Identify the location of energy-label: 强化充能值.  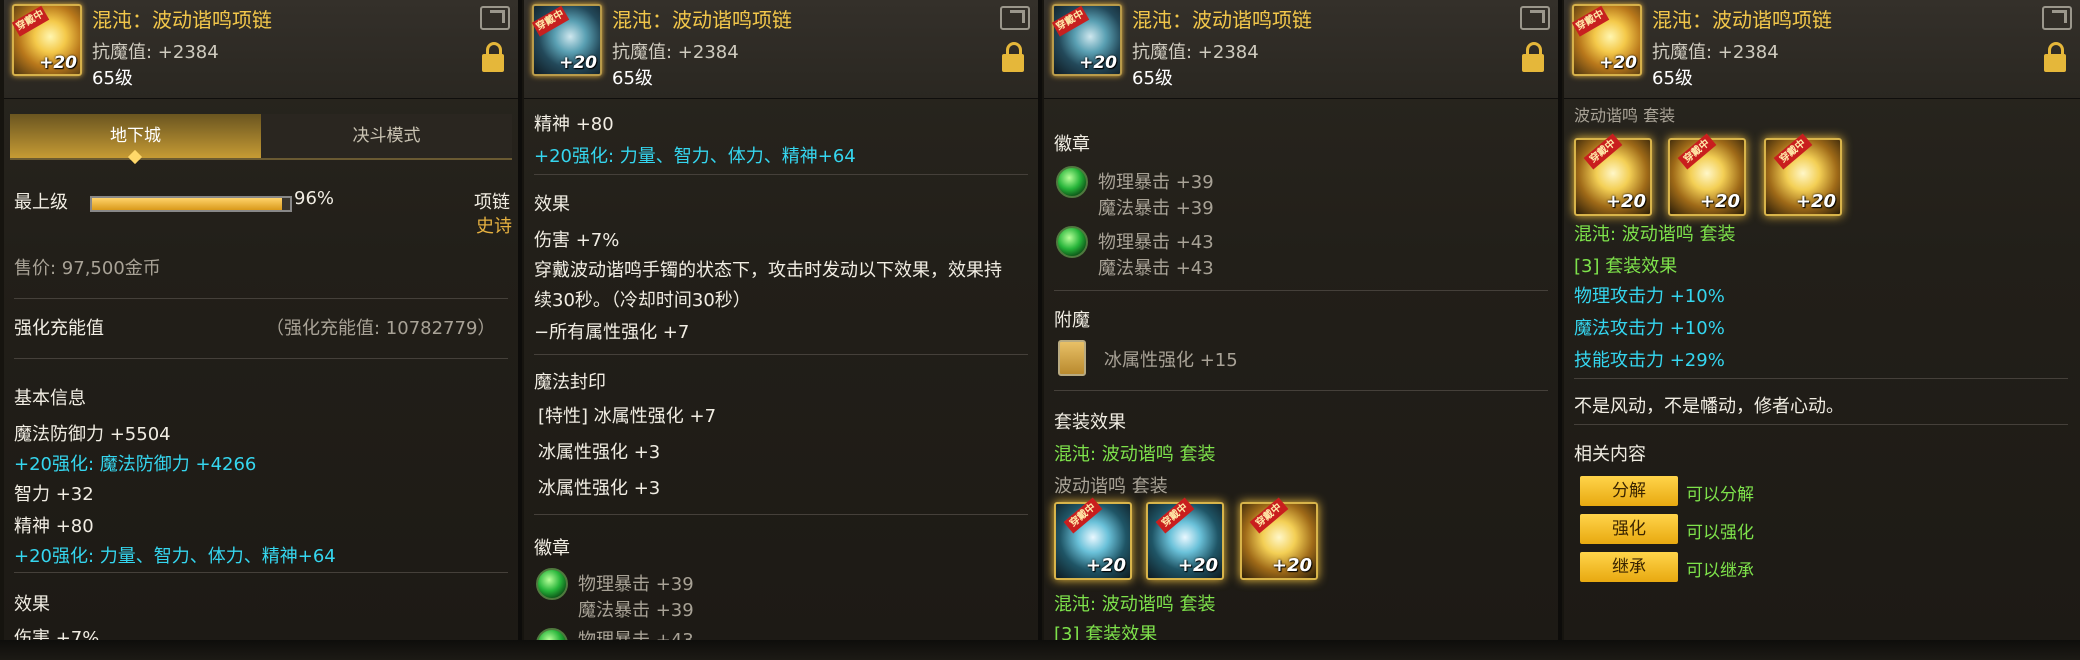
(59, 328).